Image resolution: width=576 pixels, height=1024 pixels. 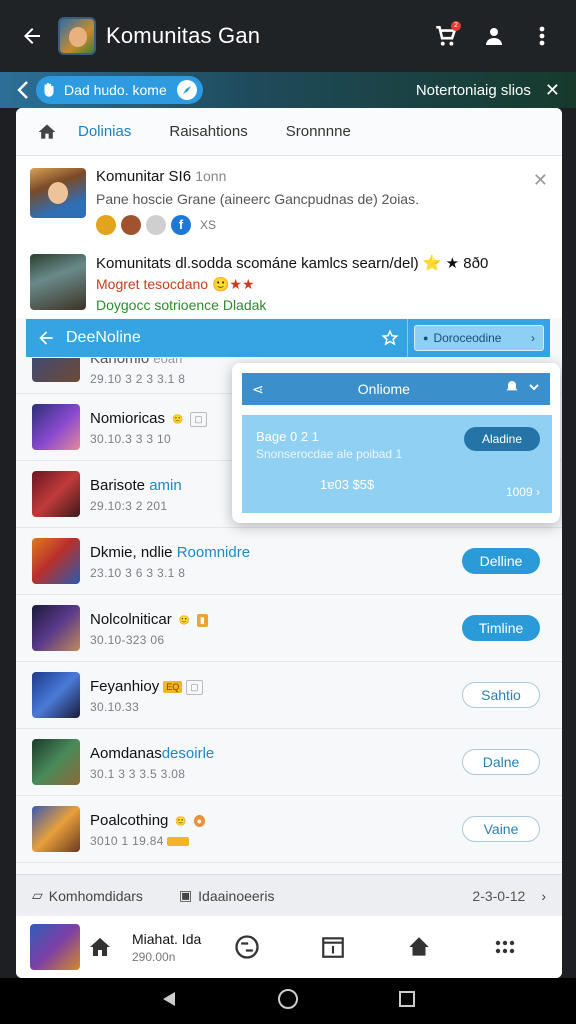 What do you see at coordinates (390, 338) in the screenshot?
I see `star-icon` at bounding box center [390, 338].